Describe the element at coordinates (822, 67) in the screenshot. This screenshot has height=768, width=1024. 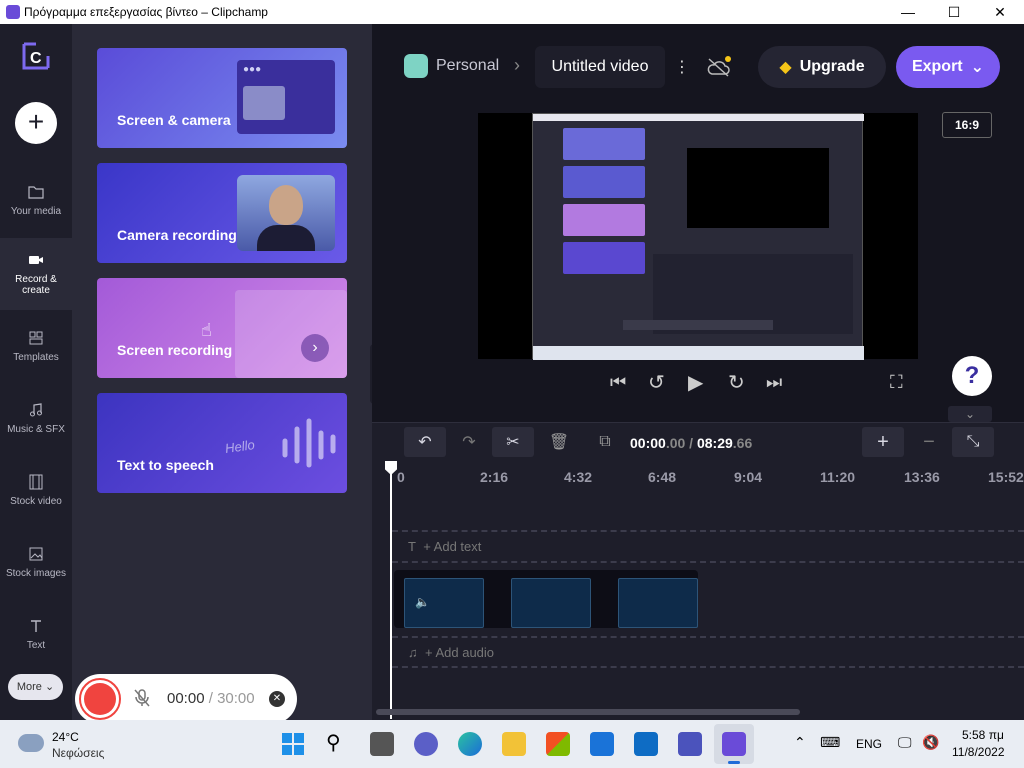
I see `upgrade-button: ◆ Upgrade` at that location.